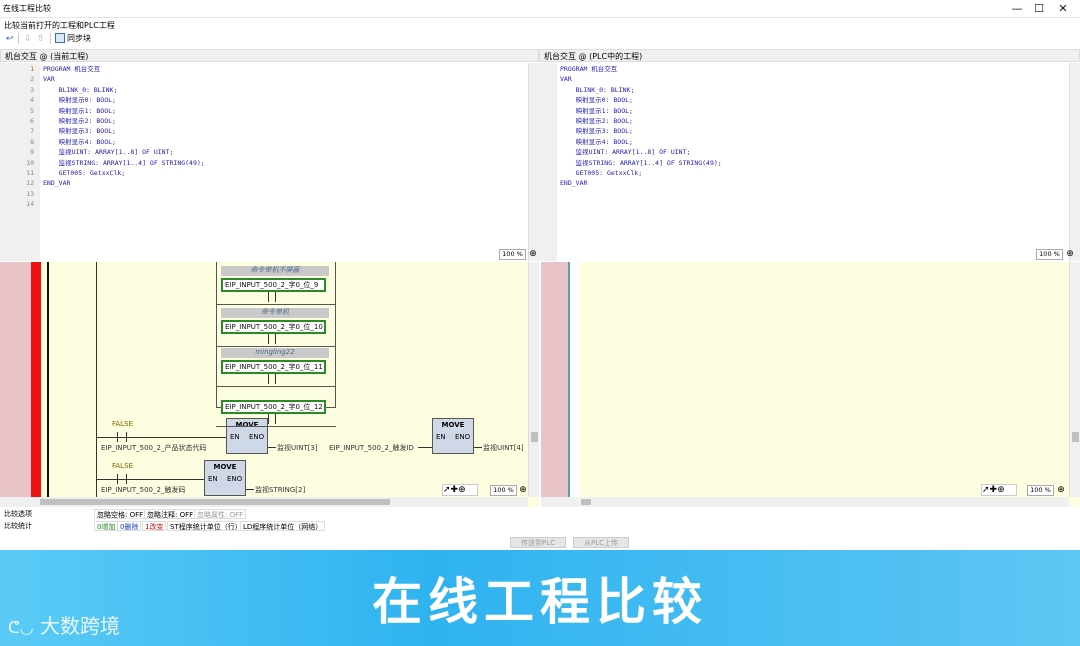  Describe the element at coordinates (805, 502) in the screenshot. I see `right-ladder-hscroll` at that location.